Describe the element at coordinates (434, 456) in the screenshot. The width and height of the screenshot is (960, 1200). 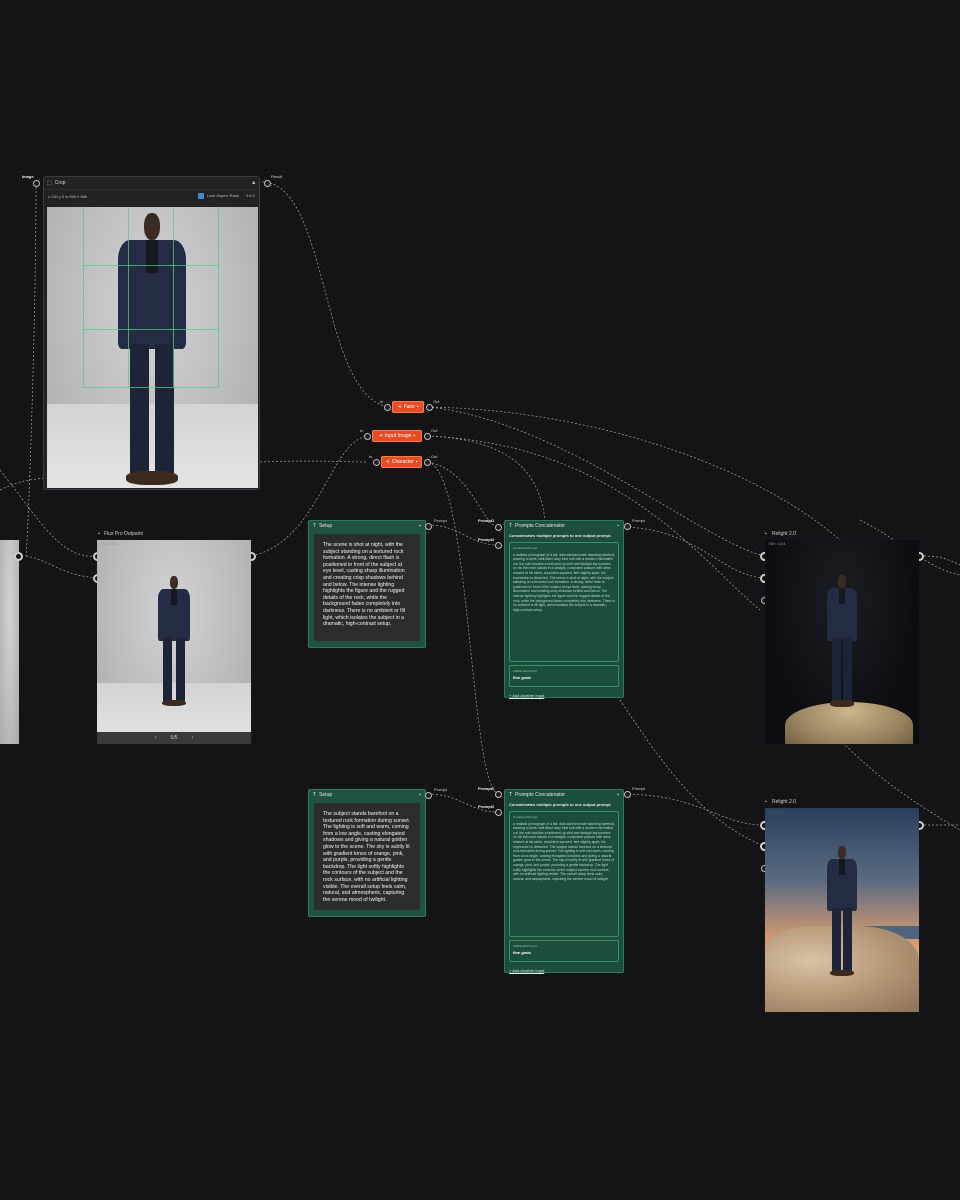
I see `character-out-label: Out` at that location.